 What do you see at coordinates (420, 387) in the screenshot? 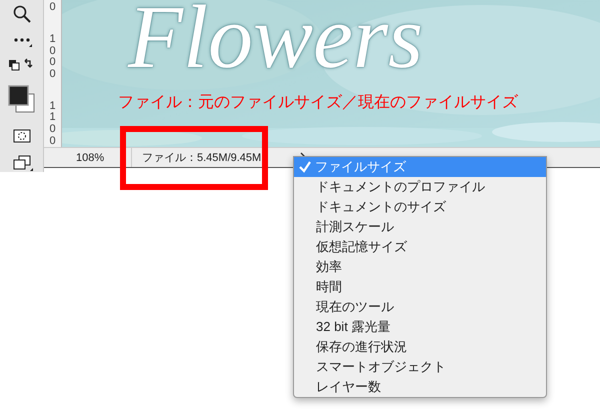
I see `menu-item: レイヤー数` at bounding box center [420, 387].